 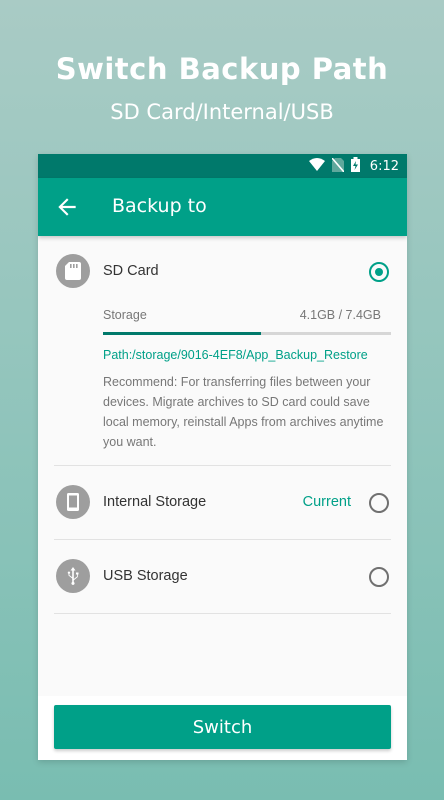 I want to click on no-sim-icon, so click(x=338, y=165).